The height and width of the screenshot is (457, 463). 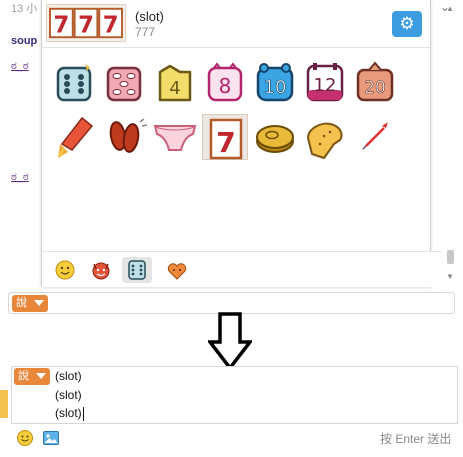 I want to click on number-10-icon: 10, so click(x=275, y=82).